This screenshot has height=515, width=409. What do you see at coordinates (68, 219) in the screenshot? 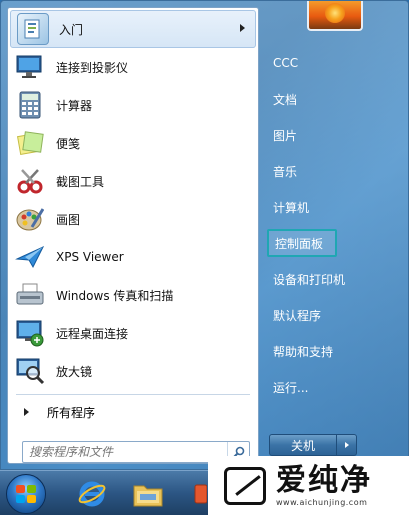
I see `program-label: 画图` at bounding box center [68, 219].